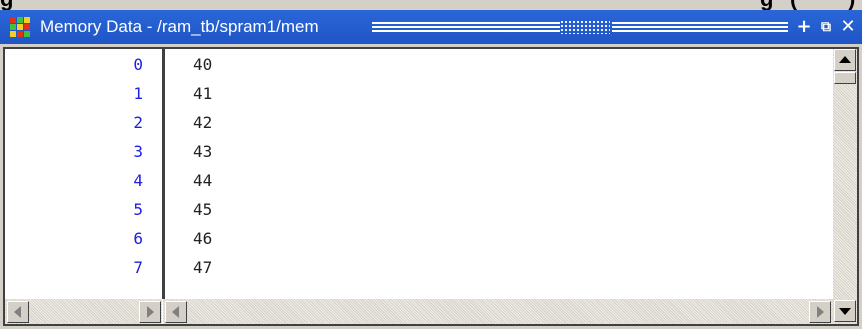  I want to click on window-title: Memory Data - /ram_tb/spram1/mem, so click(179, 26).